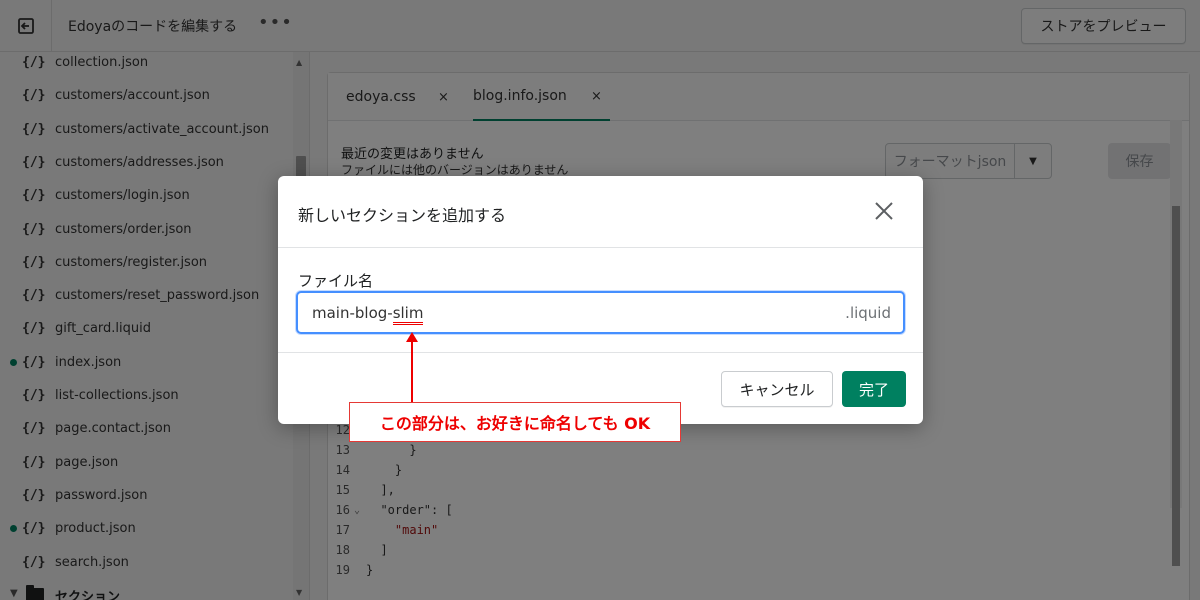 This screenshot has height=600, width=1200. Describe the element at coordinates (408, 314) in the screenshot. I see `filename-highlight: slim` at that location.